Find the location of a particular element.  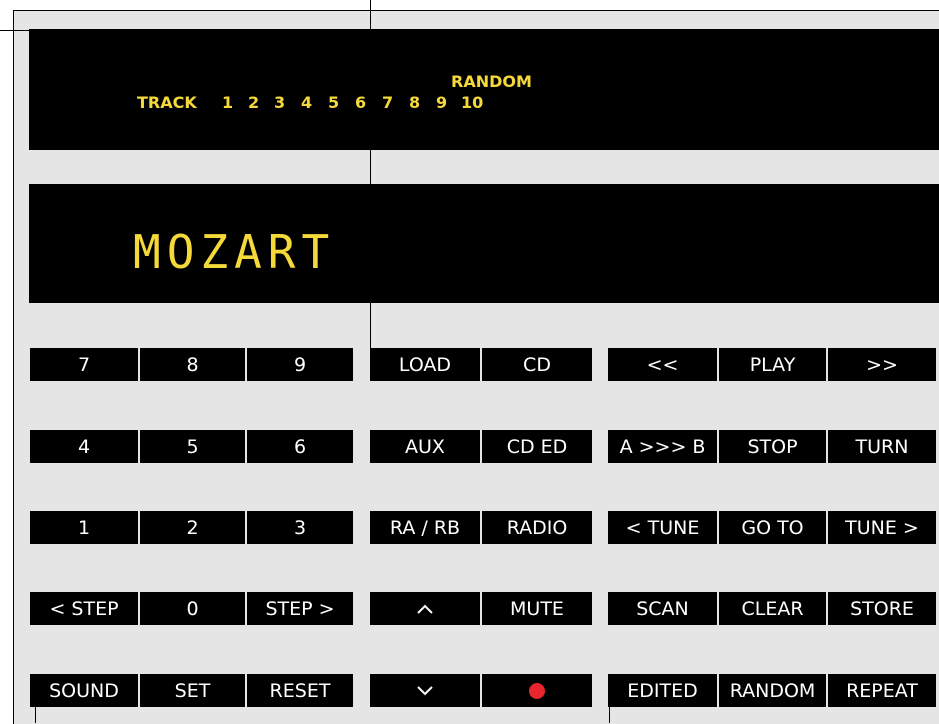

3-button: 3 is located at coordinates (299, 527).